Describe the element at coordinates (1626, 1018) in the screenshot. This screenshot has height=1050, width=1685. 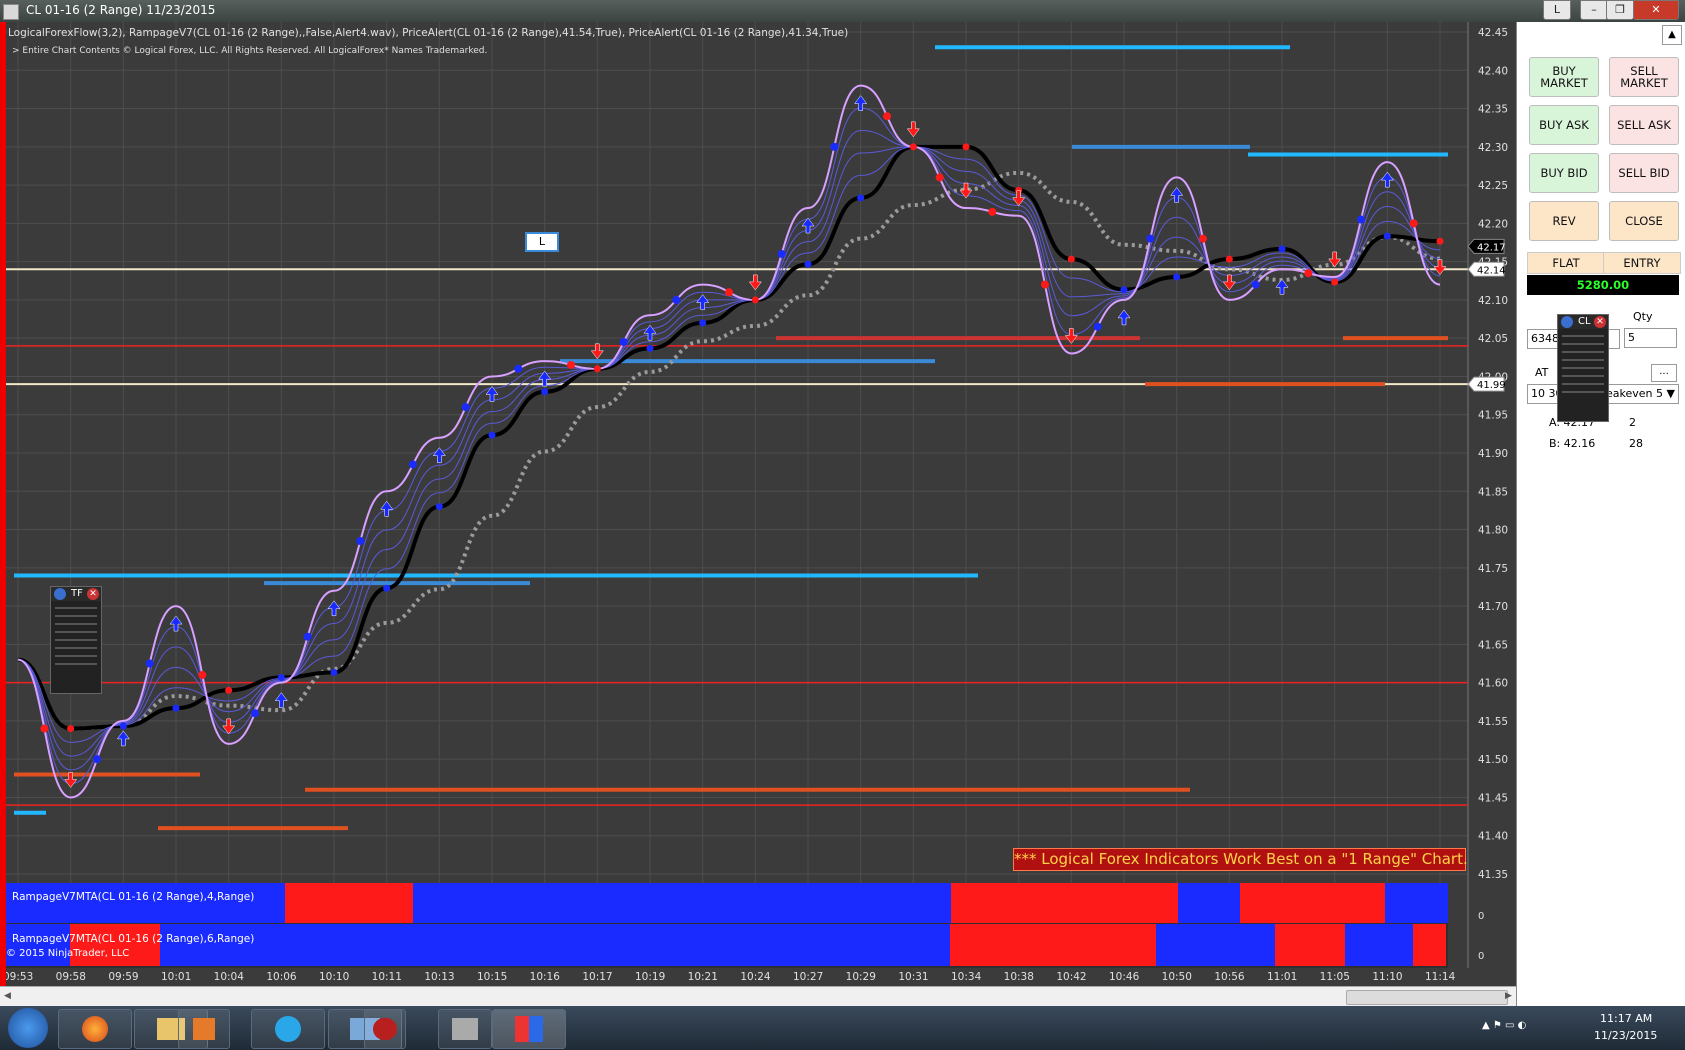
I see `clock-time: 11:17 AM` at that location.